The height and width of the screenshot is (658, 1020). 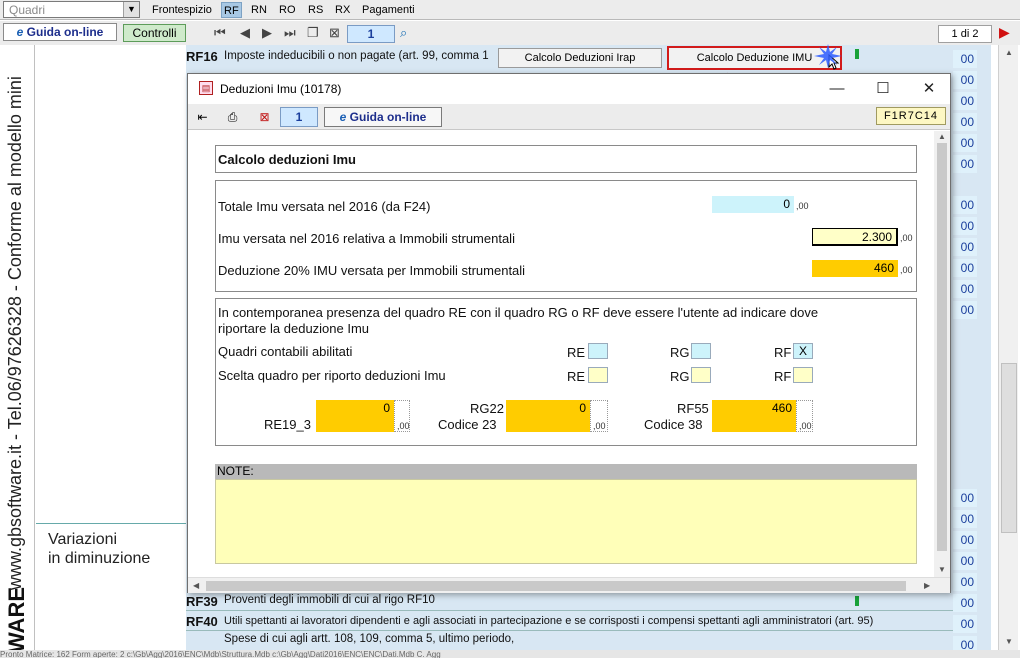 I want to click on rf55-codice: Codice 38, so click(x=673, y=424).